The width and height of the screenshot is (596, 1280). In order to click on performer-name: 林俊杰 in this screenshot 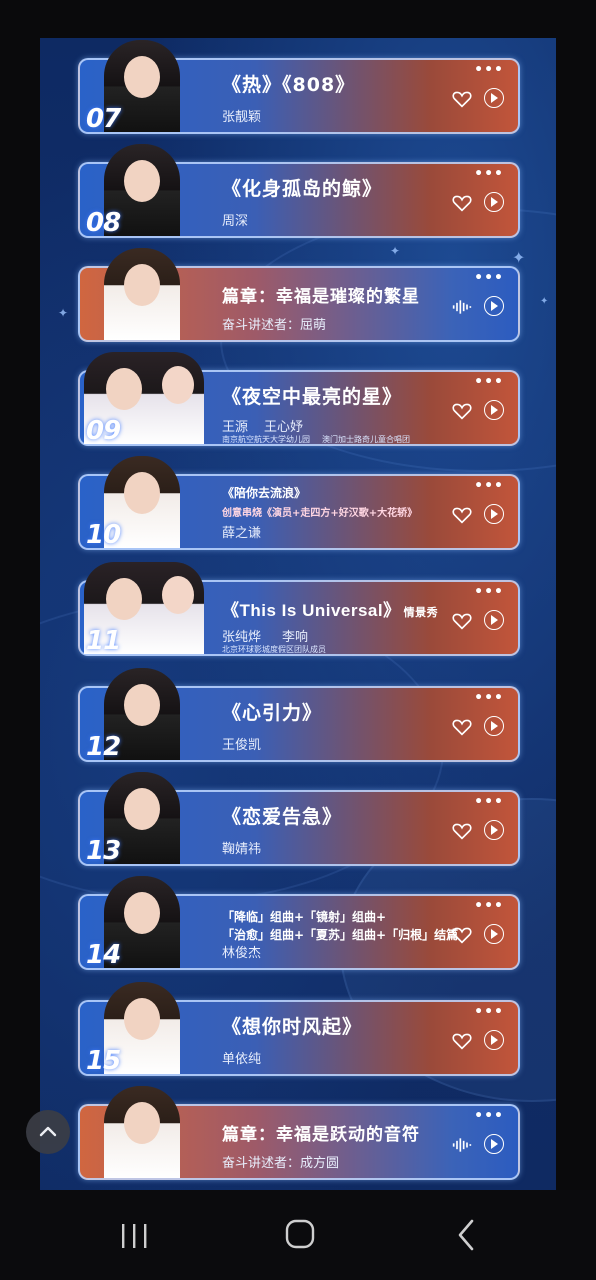, I will do `click(242, 953)`.